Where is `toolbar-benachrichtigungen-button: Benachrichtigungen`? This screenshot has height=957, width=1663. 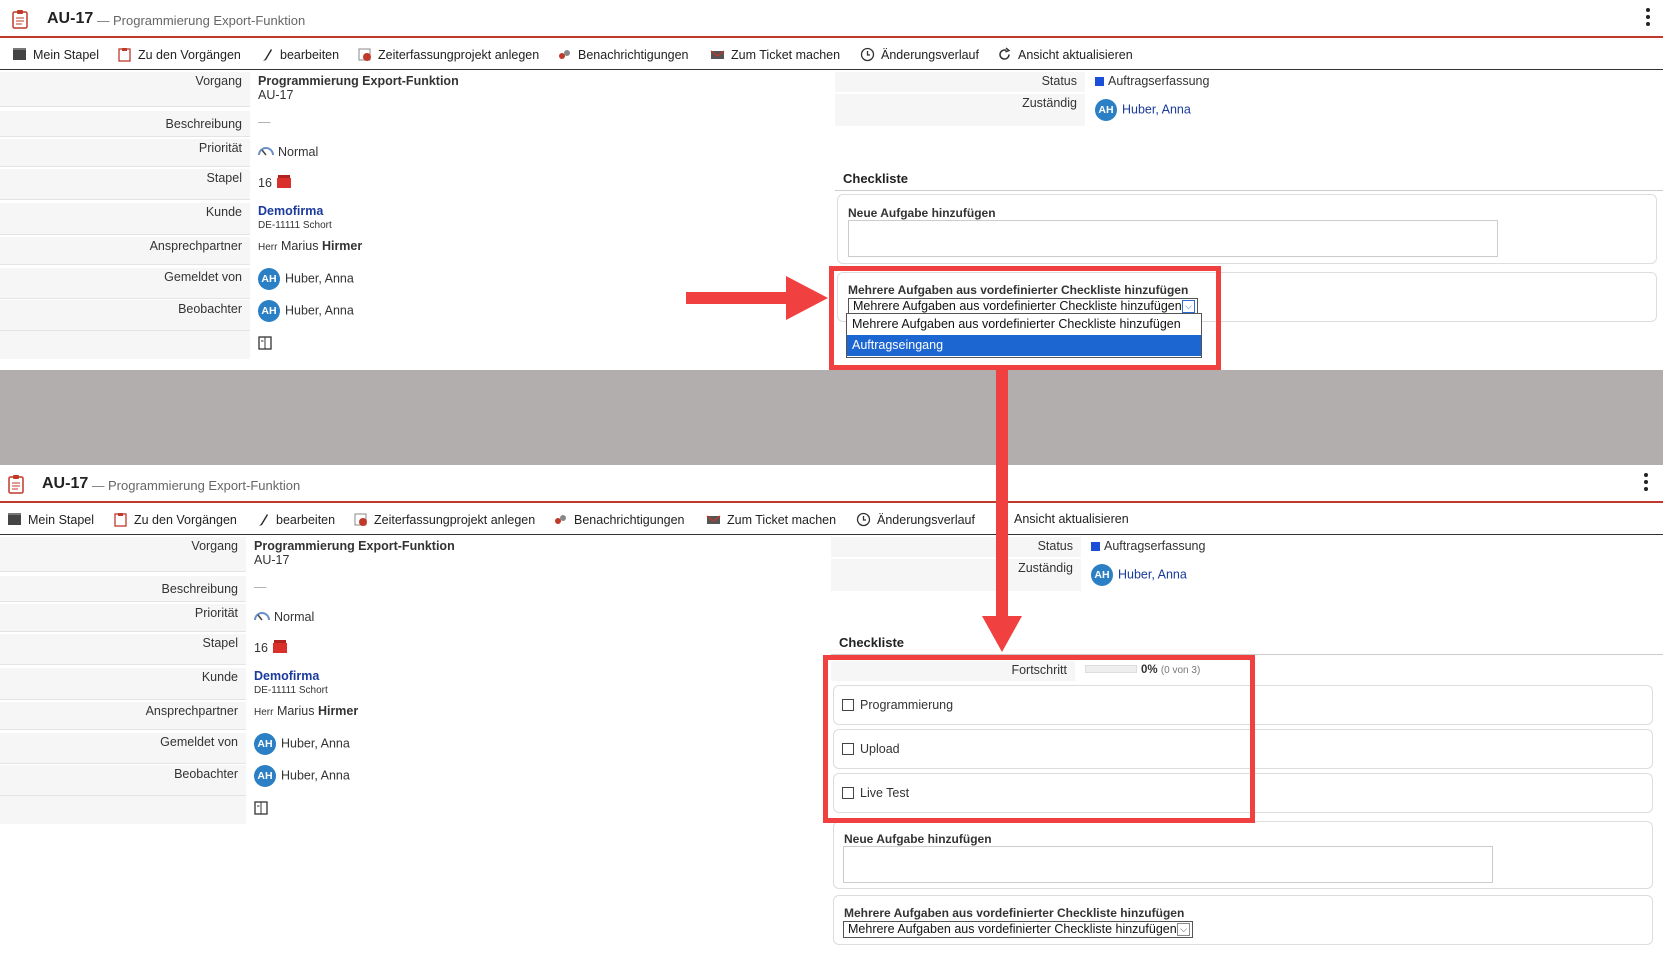
toolbar-benachrichtigungen-button: Benachrichtigungen is located at coordinates (623, 54).